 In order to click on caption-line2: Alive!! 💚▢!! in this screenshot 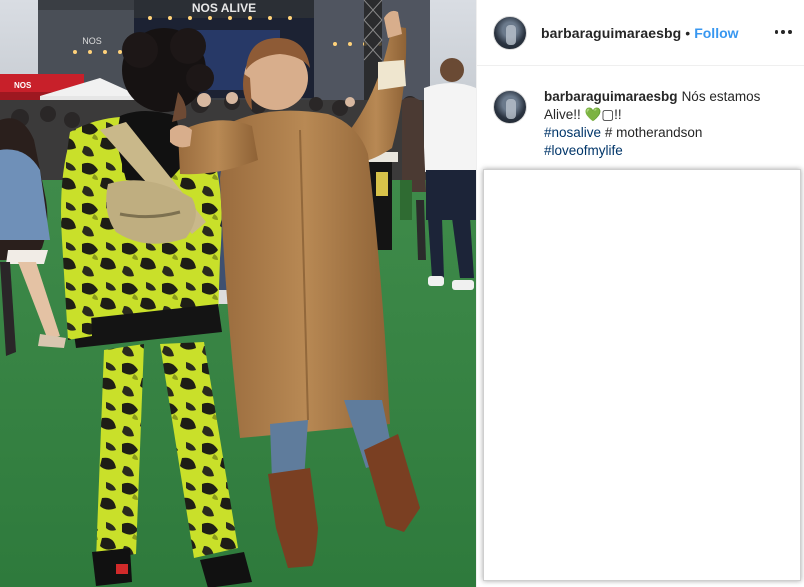, I will do `click(583, 114)`.